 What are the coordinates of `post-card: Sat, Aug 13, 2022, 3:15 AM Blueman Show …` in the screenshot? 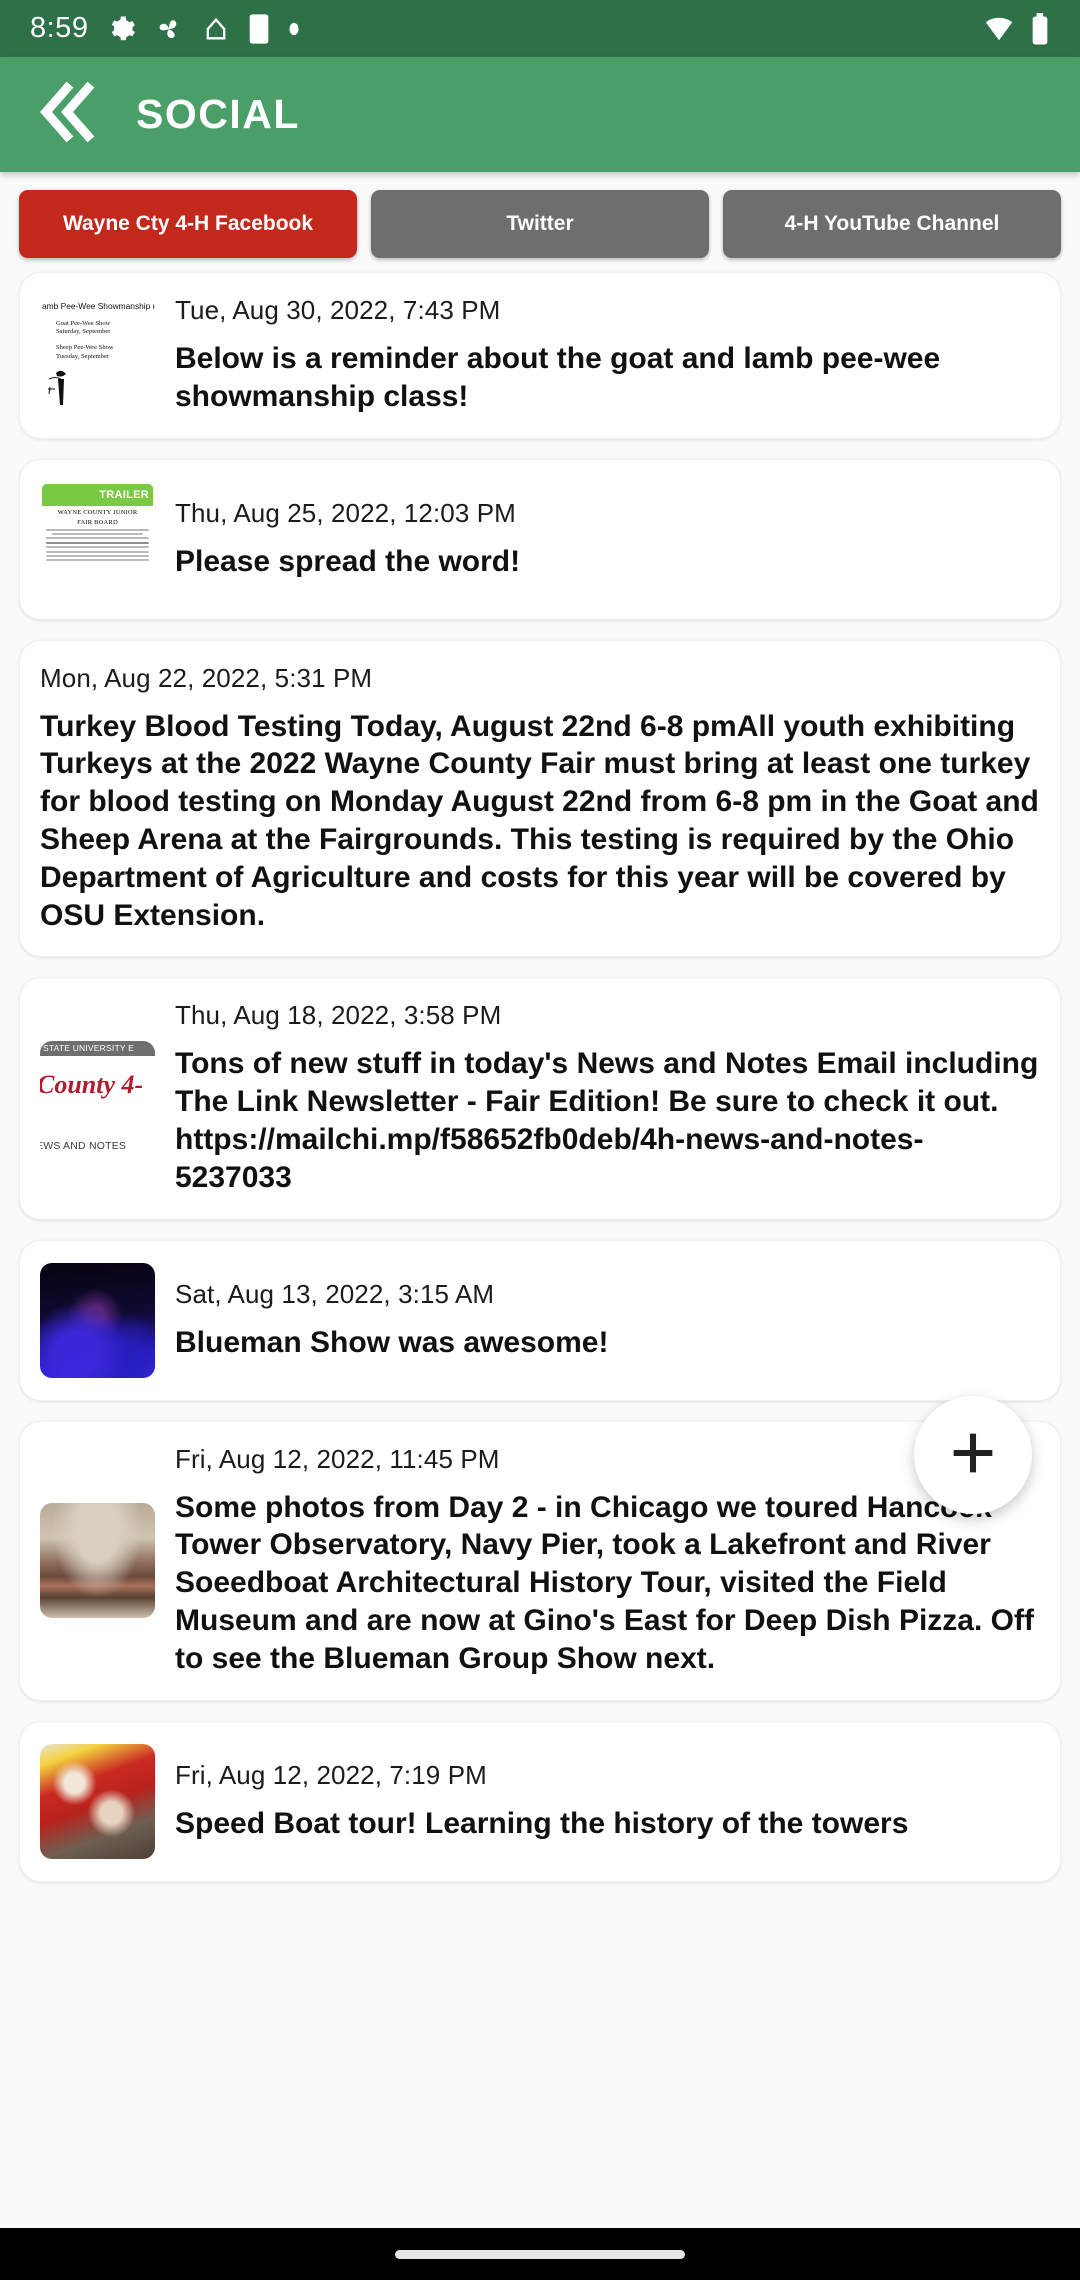 It's located at (540, 1320).